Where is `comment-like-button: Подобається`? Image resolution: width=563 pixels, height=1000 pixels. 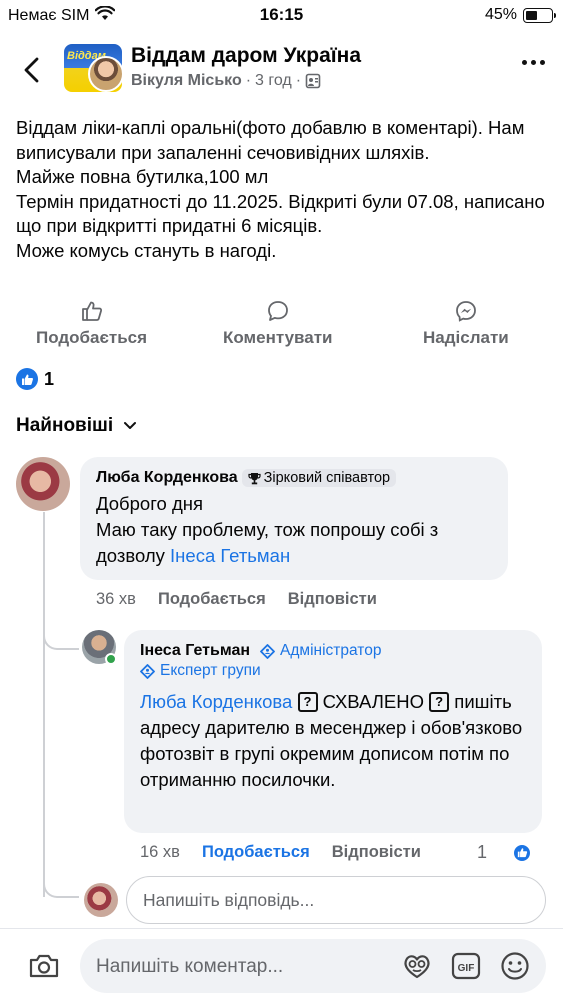
comment-like-button: Подобається is located at coordinates (212, 599).